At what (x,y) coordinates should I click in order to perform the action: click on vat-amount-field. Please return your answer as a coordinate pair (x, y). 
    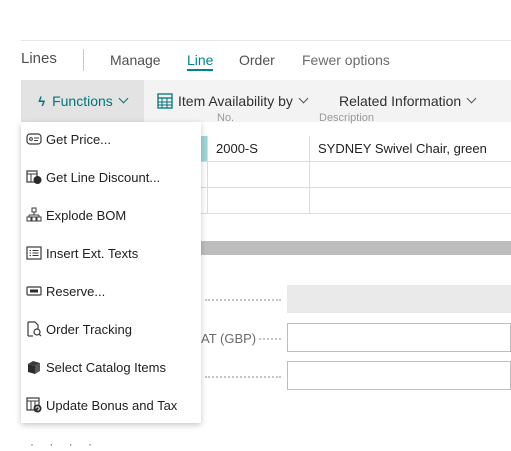
    Looking at the image, I should click on (399, 337).